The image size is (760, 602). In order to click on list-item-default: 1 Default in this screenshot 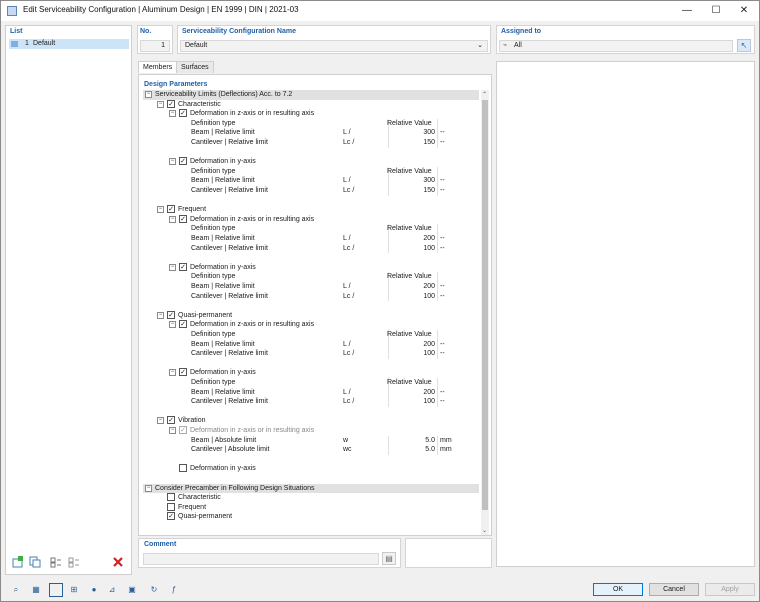, I will do `click(69, 44)`.